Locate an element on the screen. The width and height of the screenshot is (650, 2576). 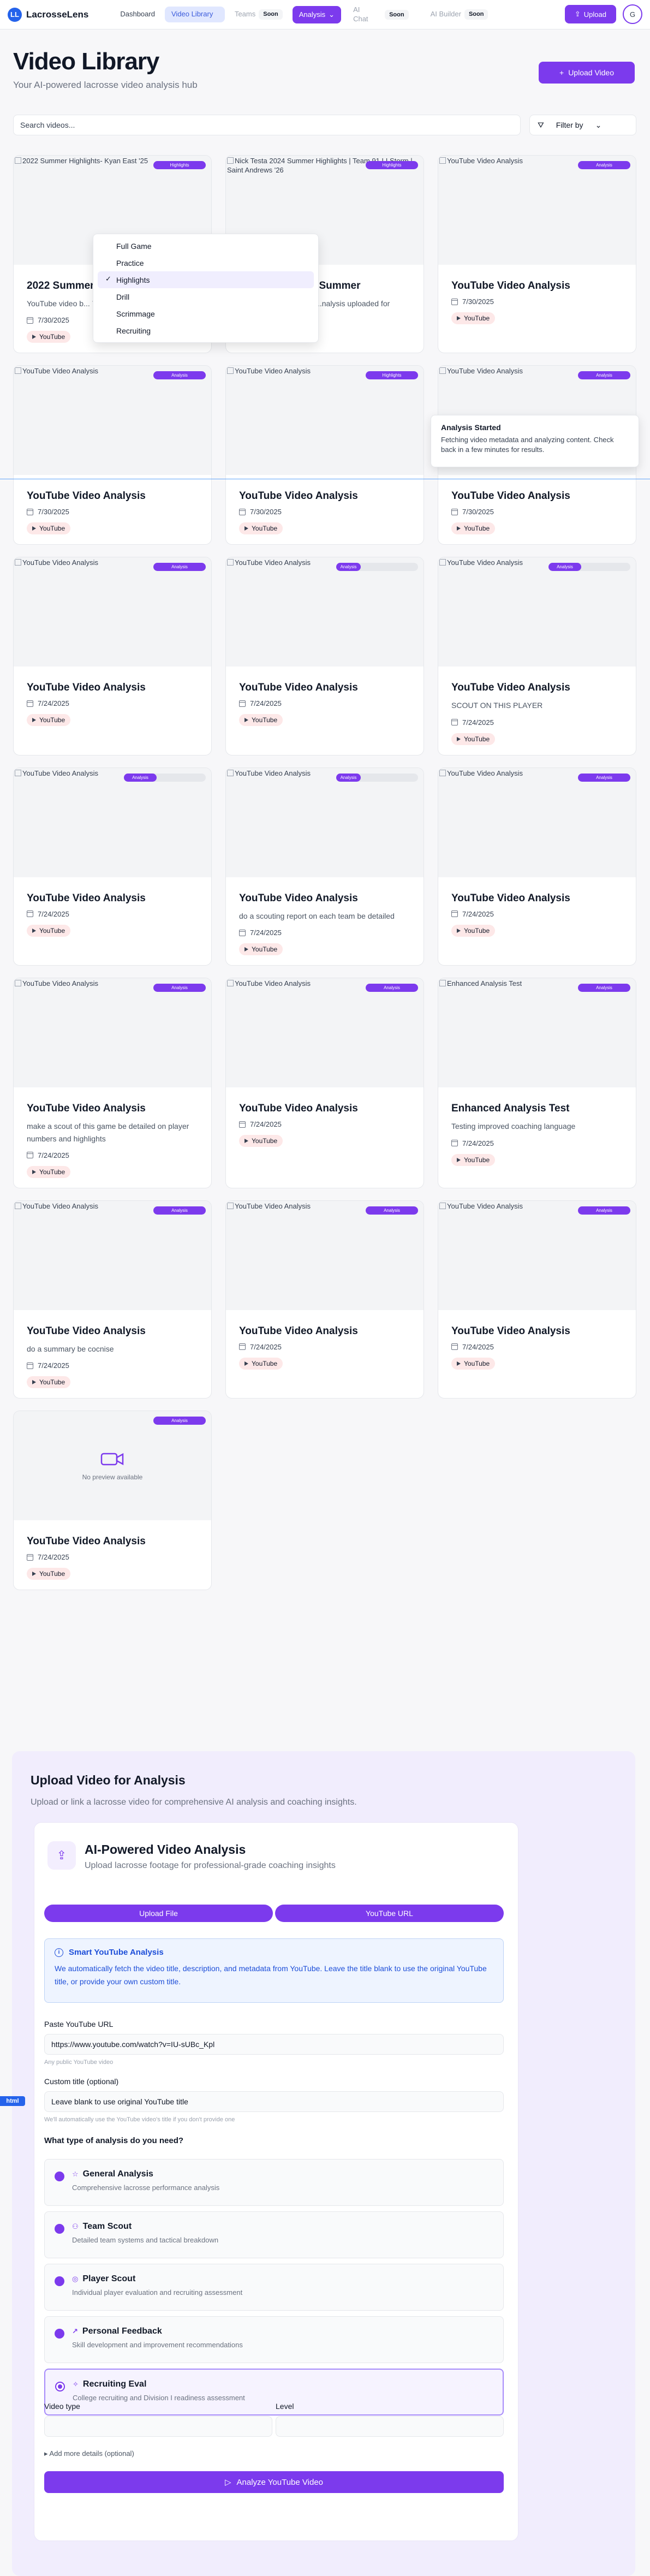
upload-video-button: + Upload Video is located at coordinates (587, 73).